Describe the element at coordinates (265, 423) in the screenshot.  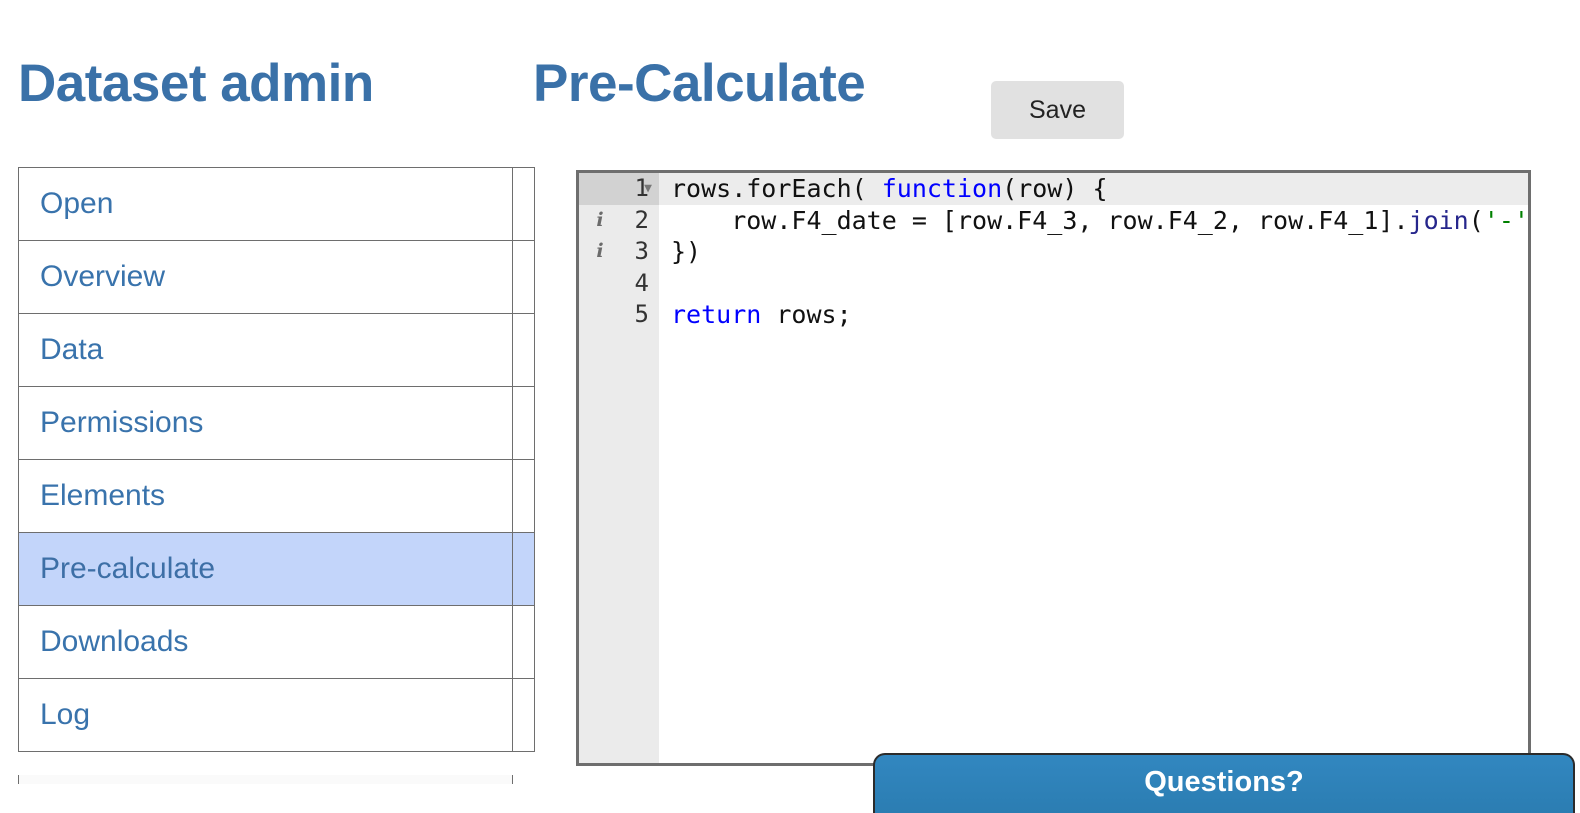
I see `sidebar-item-cell: Permissions` at that location.